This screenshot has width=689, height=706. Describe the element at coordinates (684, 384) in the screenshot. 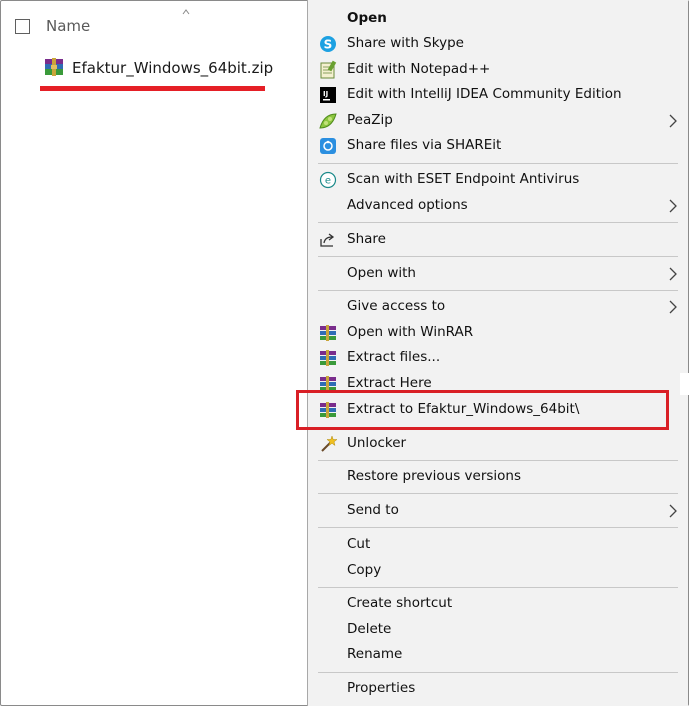

I see `screenshot-edge-strip` at that location.